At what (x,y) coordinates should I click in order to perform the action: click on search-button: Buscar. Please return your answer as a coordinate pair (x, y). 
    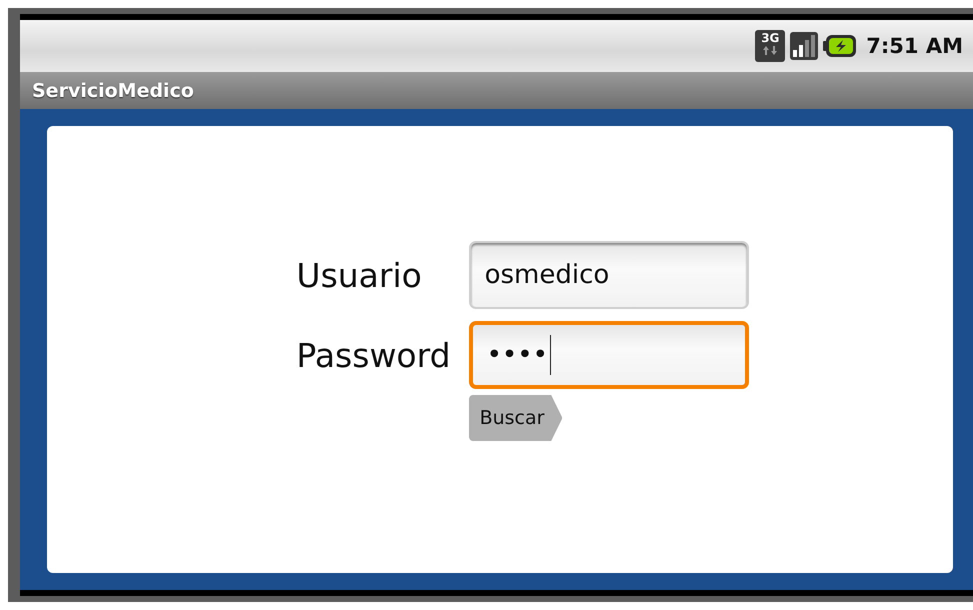
    Looking at the image, I should click on (515, 418).